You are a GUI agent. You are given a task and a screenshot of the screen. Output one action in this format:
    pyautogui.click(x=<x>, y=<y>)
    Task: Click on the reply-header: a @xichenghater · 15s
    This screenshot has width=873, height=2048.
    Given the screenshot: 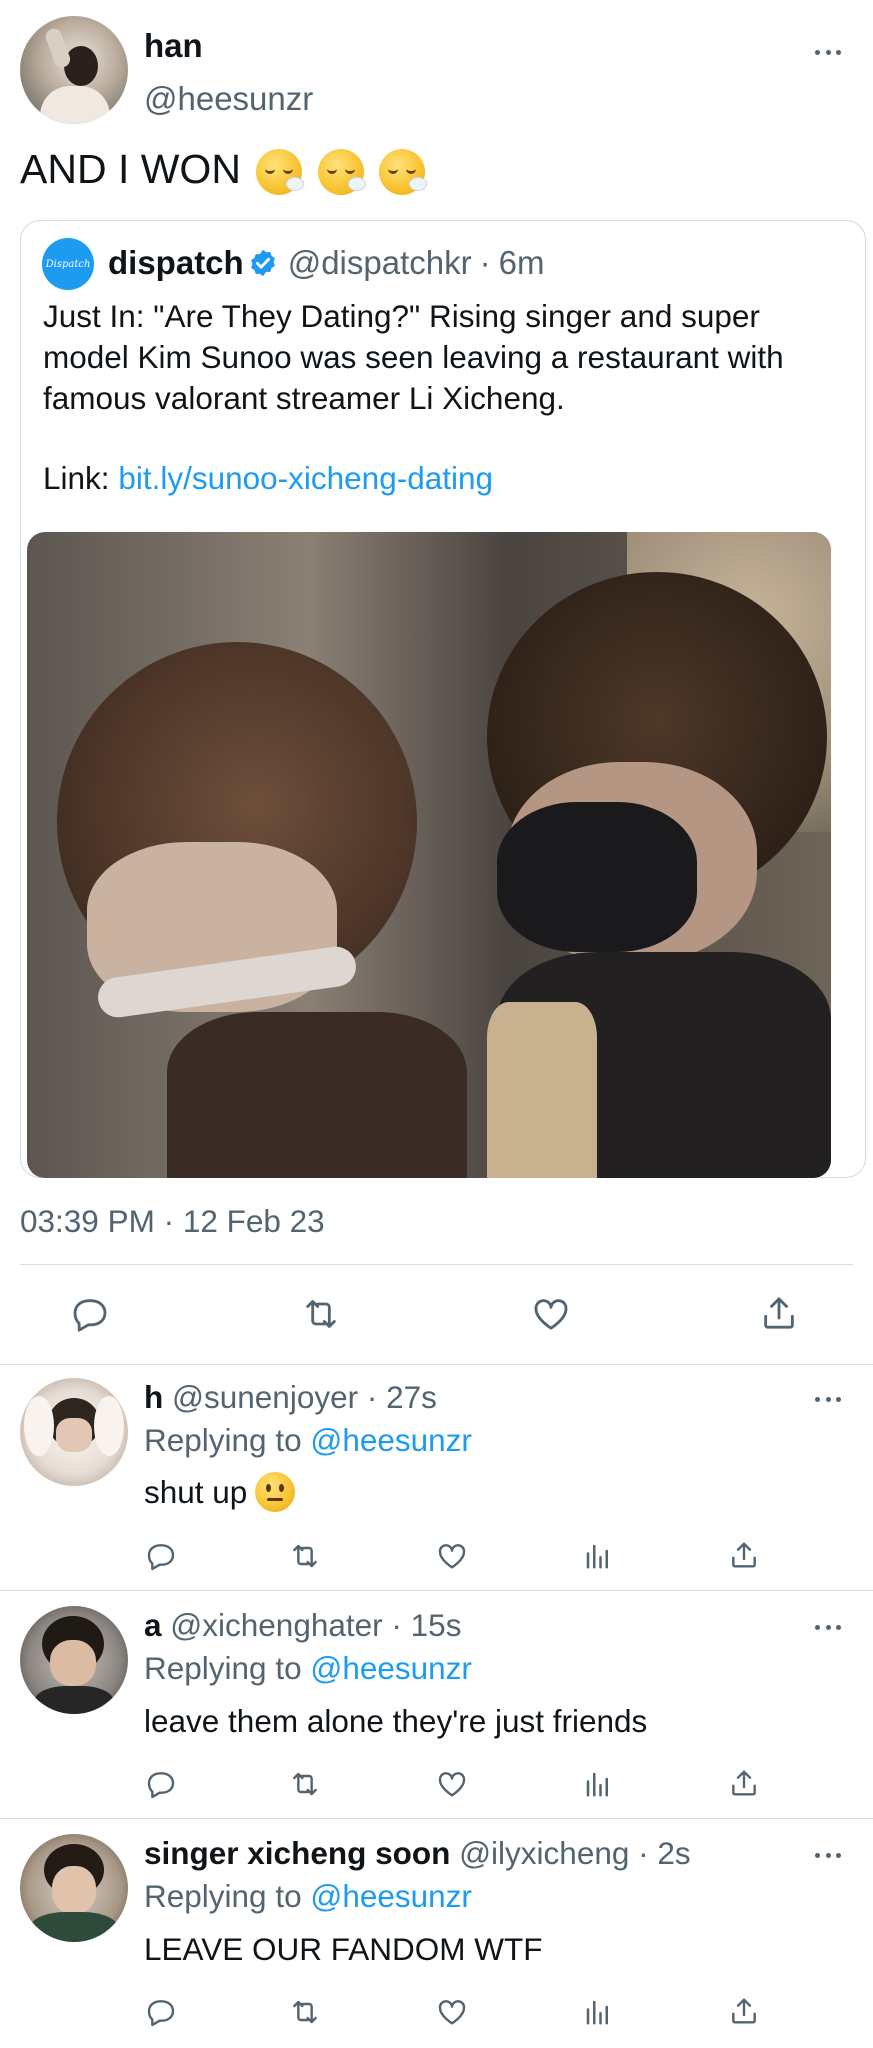 What is the action you would take?
    pyautogui.click(x=302, y=1625)
    